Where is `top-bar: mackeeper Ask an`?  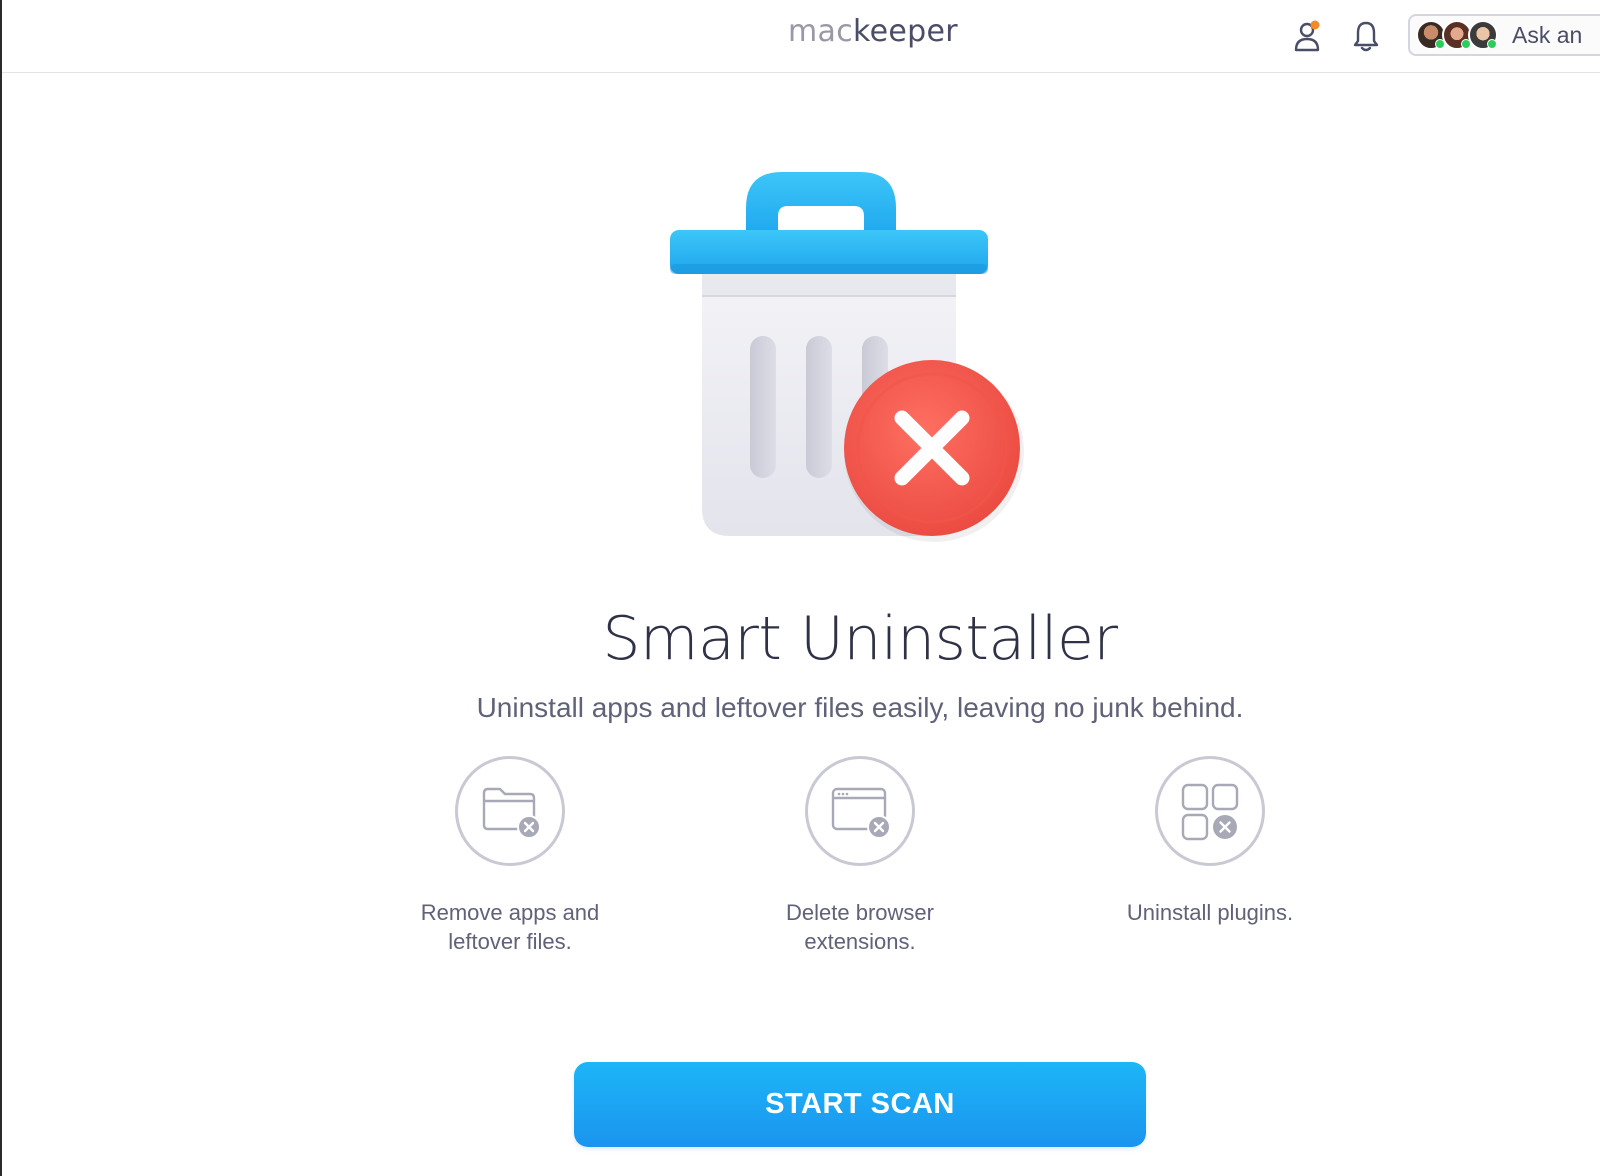
top-bar: mackeeper Ask an is located at coordinates (801, 36).